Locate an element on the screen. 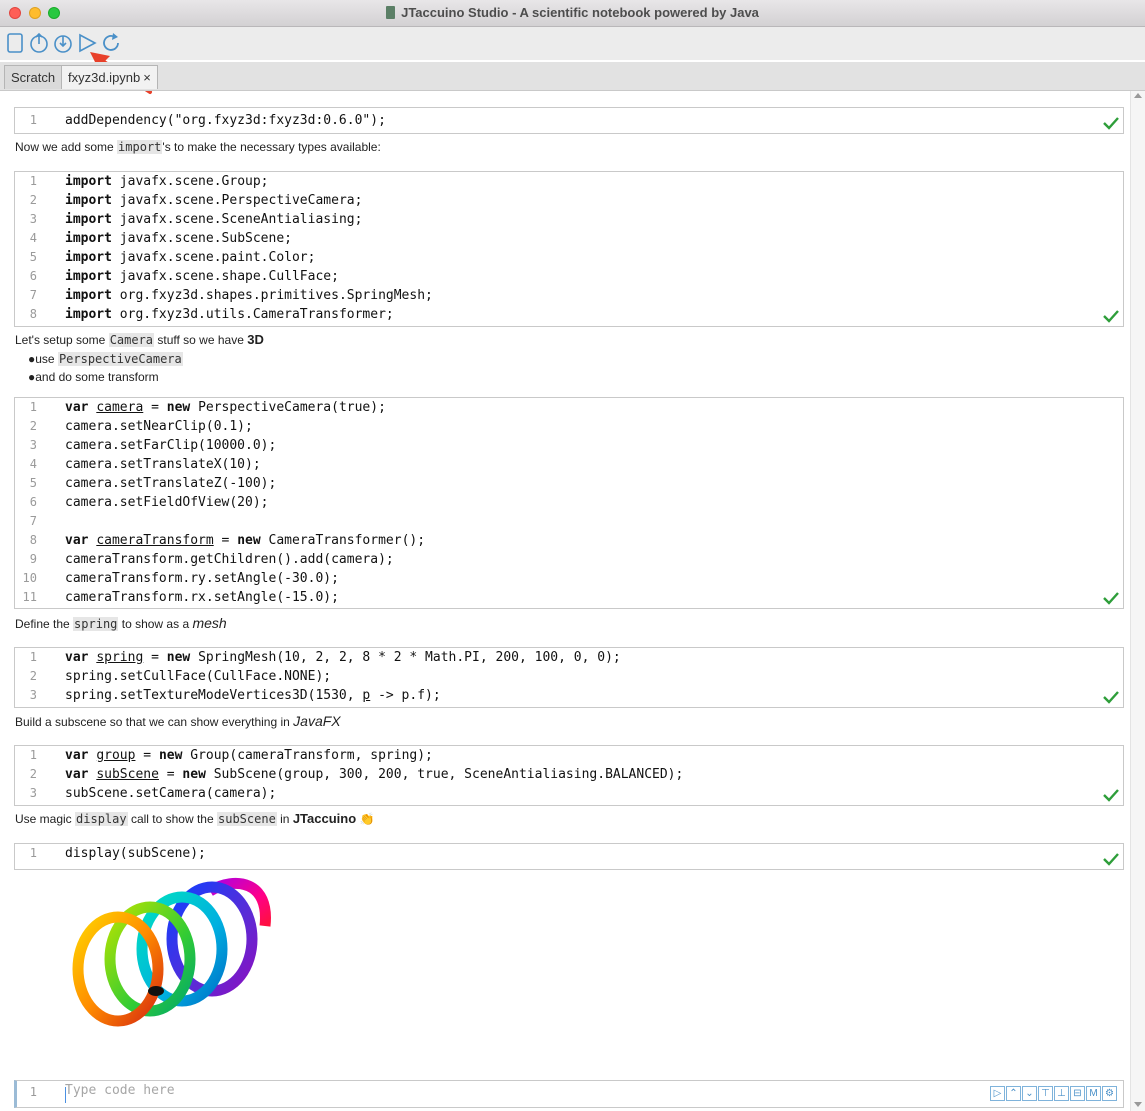 Image resolution: width=1145 pixels, height=1111 pixels. code-line: 2 spring.setCullFace(CullFace.NONE); is located at coordinates (180, 676).